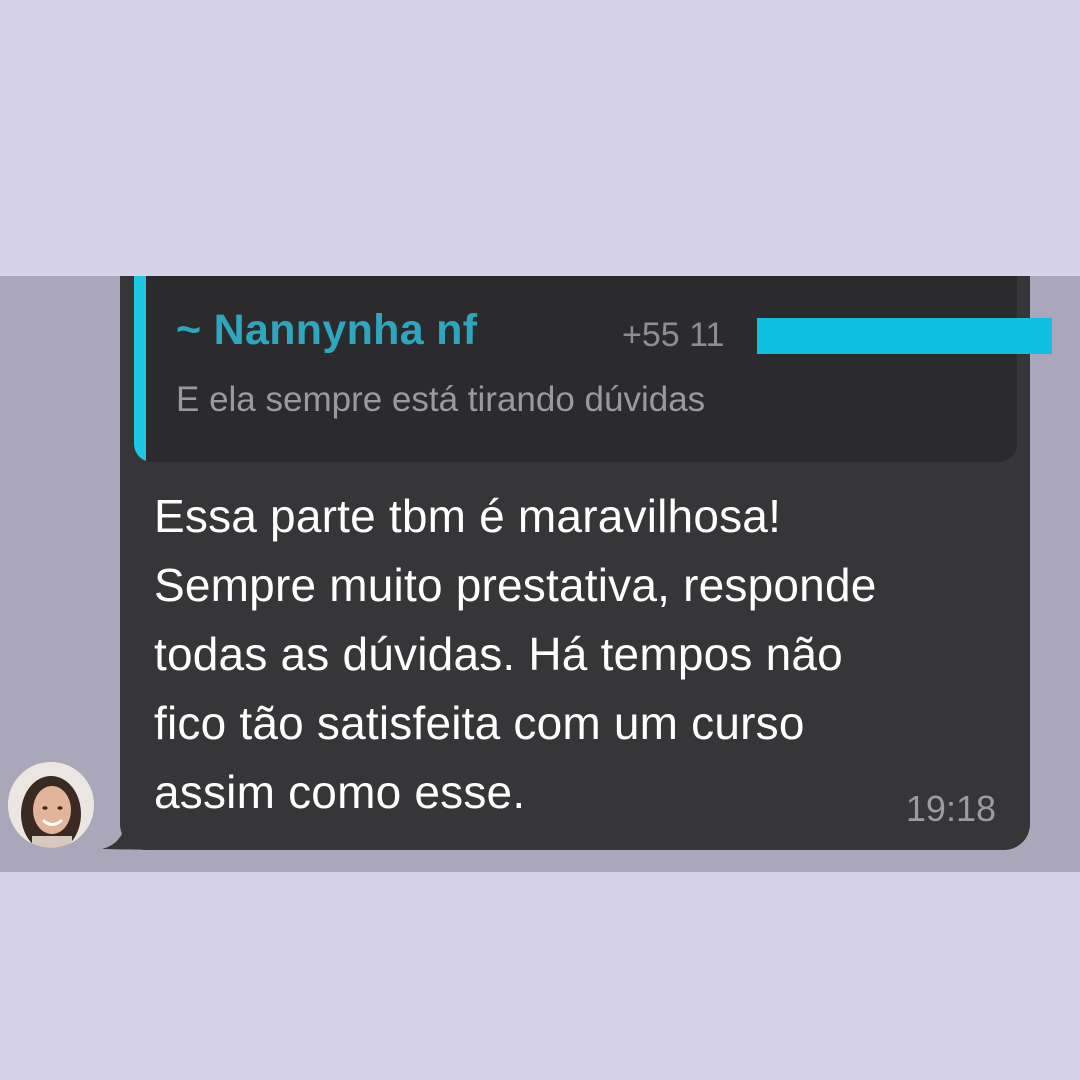 The width and height of the screenshot is (1080, 1080). What do you see at coordinates (950, 808) in the screenshot?
I see `message-timestamp: 19:18` at bounding box center [950, 808].